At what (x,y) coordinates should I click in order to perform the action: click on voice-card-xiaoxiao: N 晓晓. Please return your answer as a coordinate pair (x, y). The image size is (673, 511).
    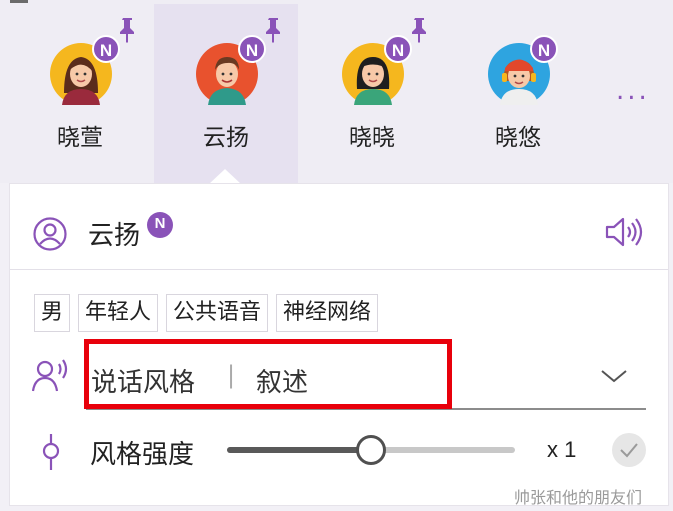
    Looking at the image, I should click on (372, 93).